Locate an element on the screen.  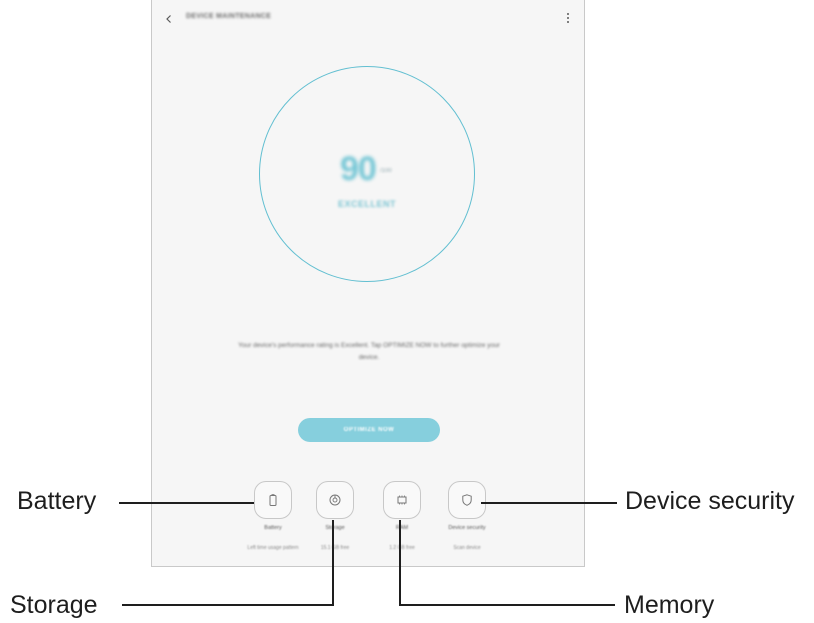
battery-icon is located at coordinates (273, 500).